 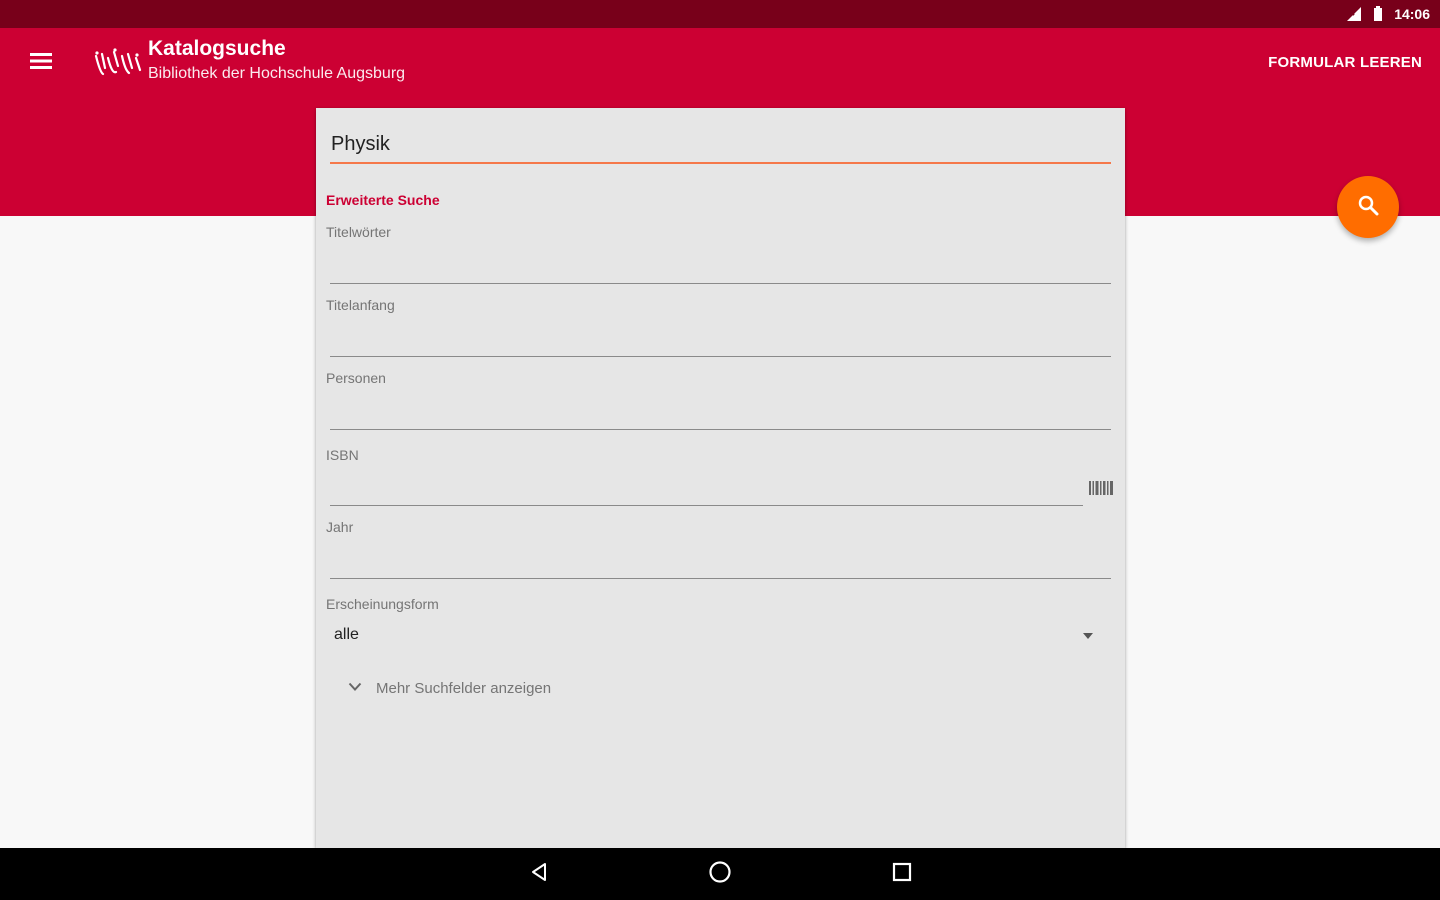 I want to click on recents-icon, so click(x=902, y=874).